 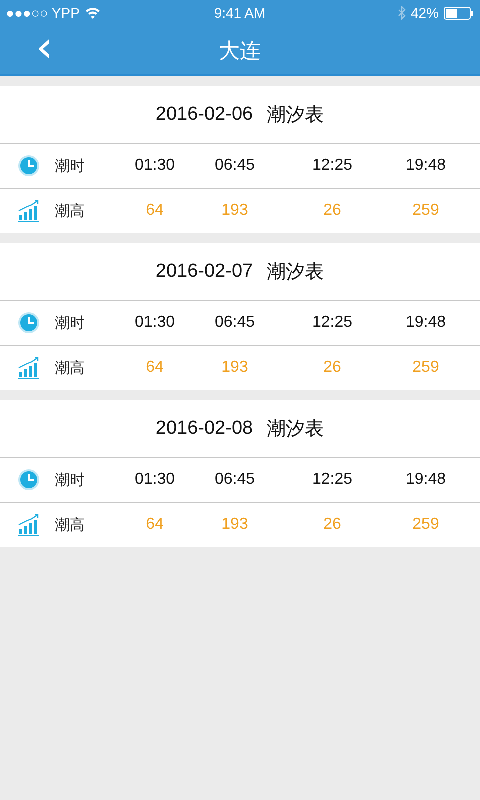 What do you see at coordinates (27, 51) in the screenshot?
I see `back-button: ‹` at bounding box center [27, 51].